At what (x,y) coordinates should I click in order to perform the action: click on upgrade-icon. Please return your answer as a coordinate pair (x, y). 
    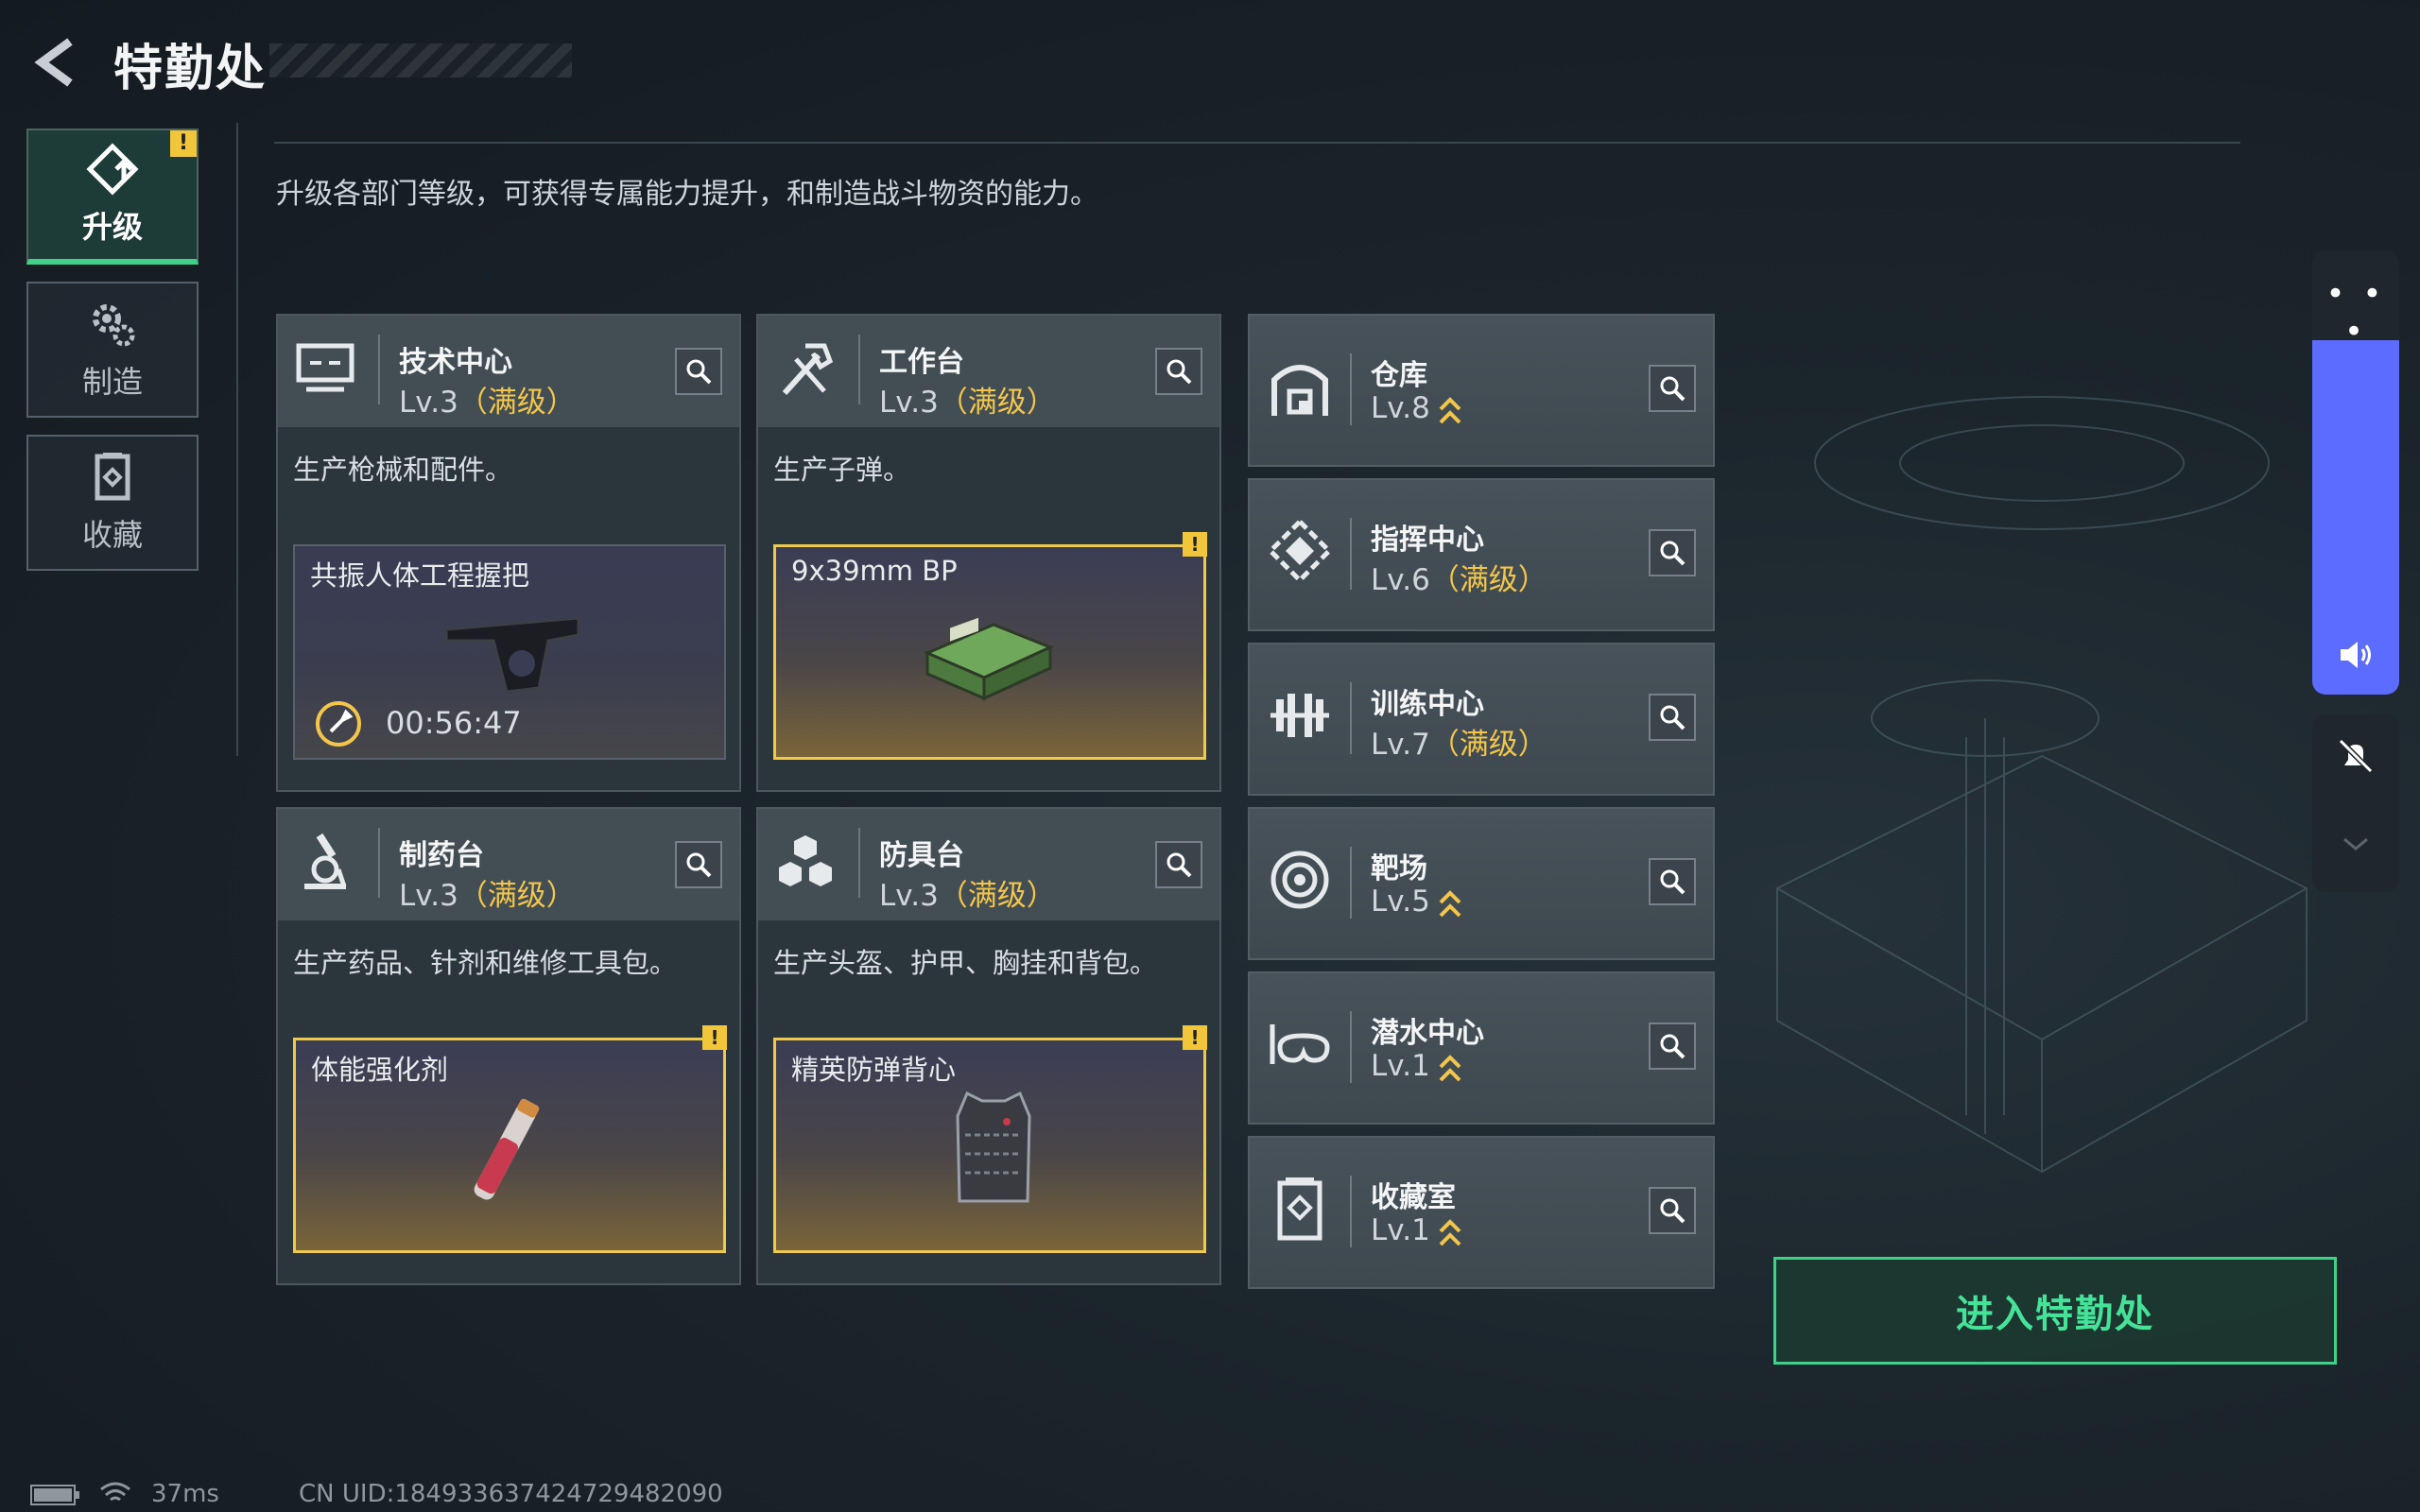
    Looking at the image, I should click on (112, 169).